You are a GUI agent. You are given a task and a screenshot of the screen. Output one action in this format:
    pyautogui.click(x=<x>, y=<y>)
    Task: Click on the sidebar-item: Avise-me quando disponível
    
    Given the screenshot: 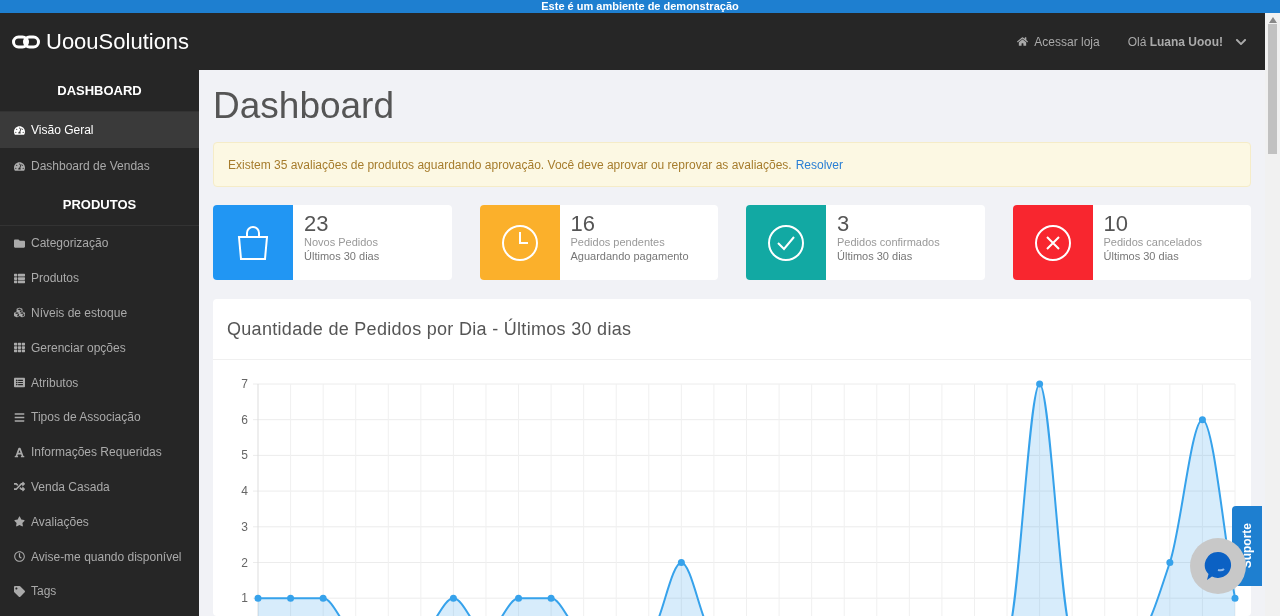 What is the action you would take?
    pyautogui.click(x=99, y=556)
    